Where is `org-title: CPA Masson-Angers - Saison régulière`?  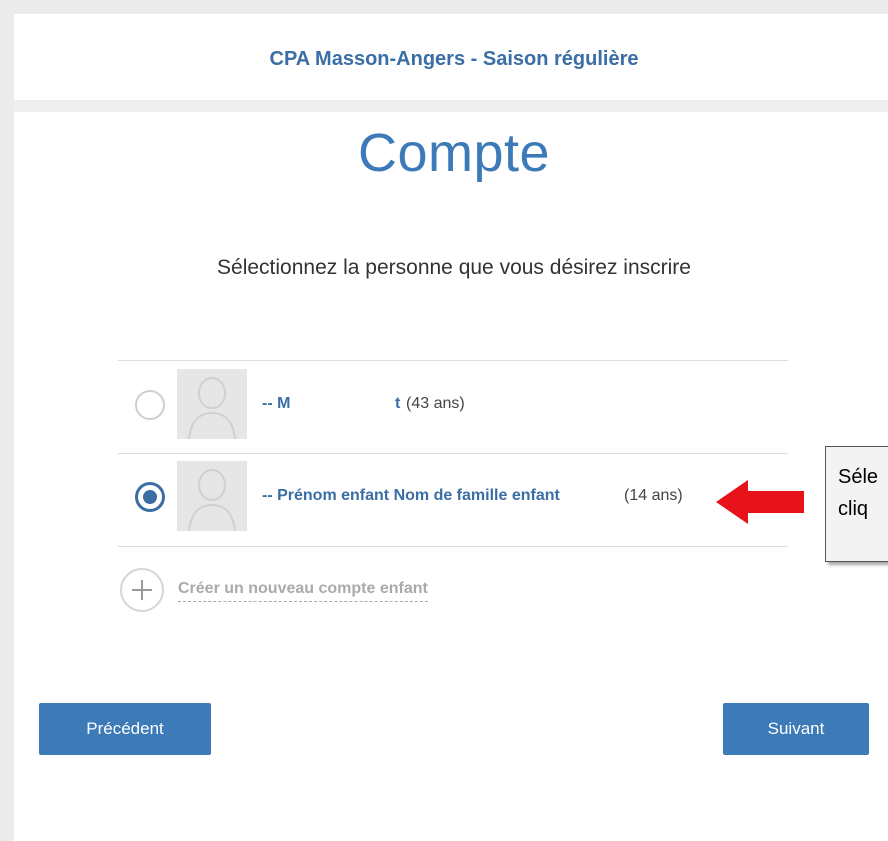
org-title: CPA Masson-Angers - Saison régulière is located at coordinates (454, 59).